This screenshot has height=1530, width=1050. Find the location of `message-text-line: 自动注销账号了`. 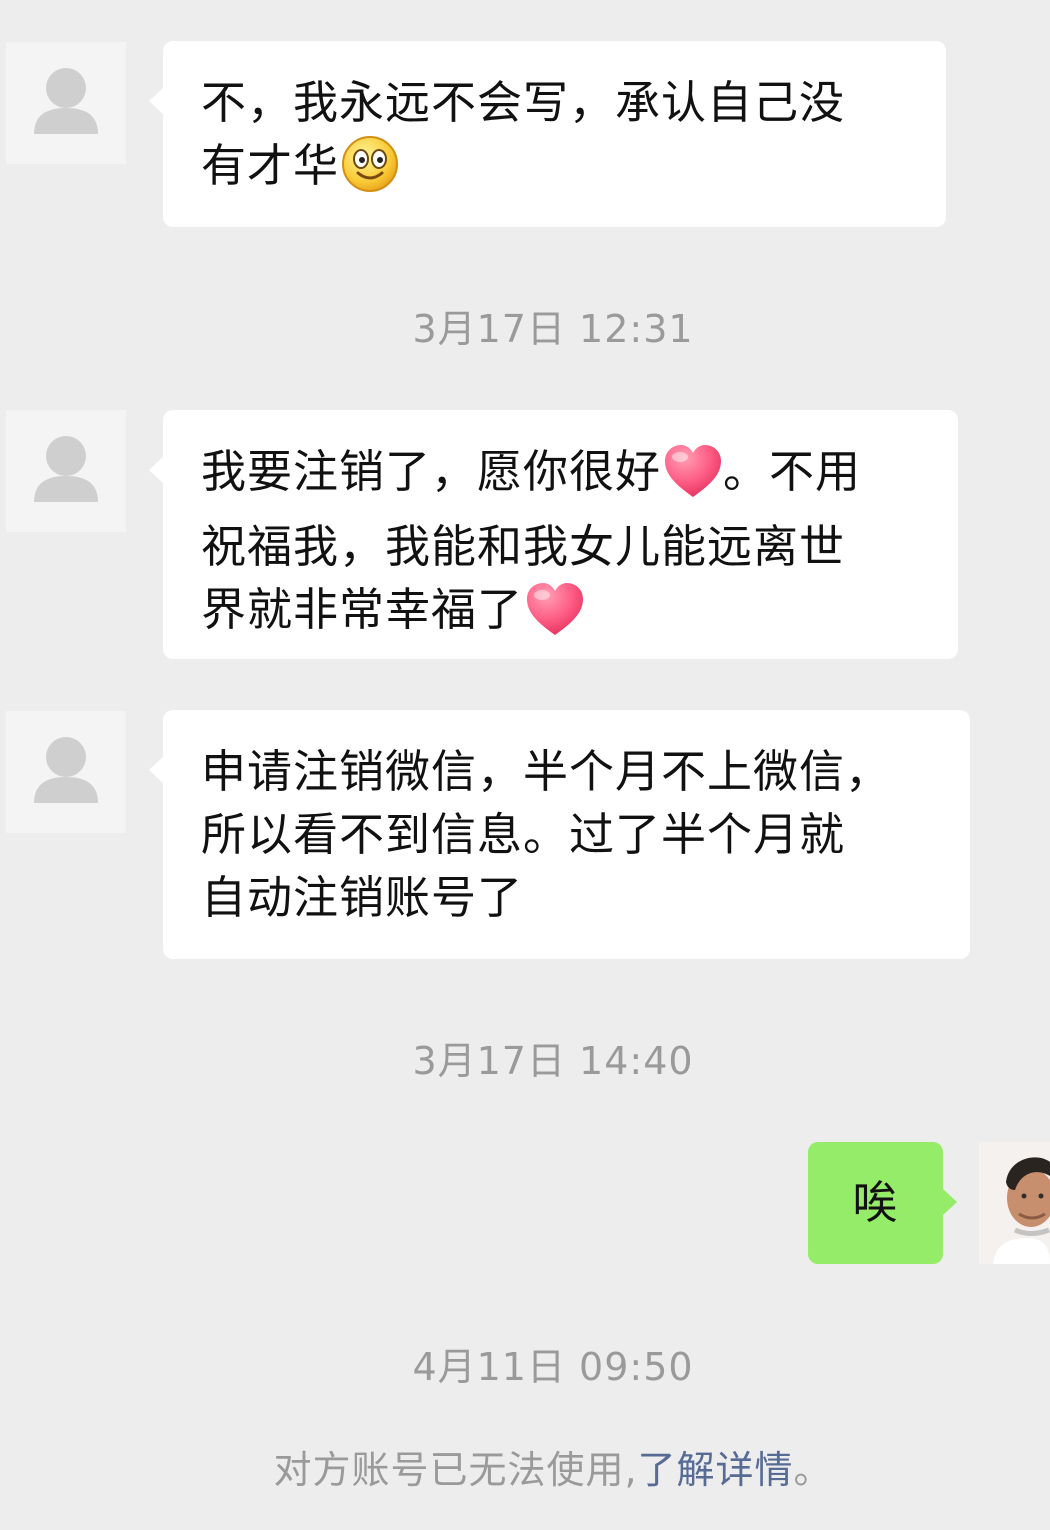

message-text-line: 自动注销账号了 is located at coordinates (362, 897).